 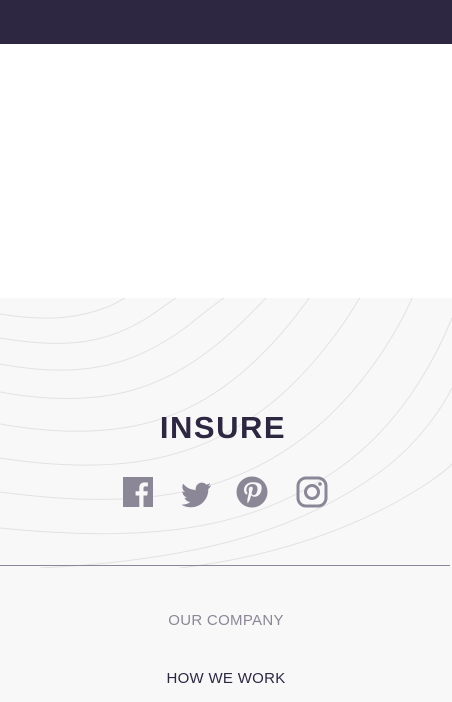 I want to click on facebook-icon, so click(x=138, y=492).